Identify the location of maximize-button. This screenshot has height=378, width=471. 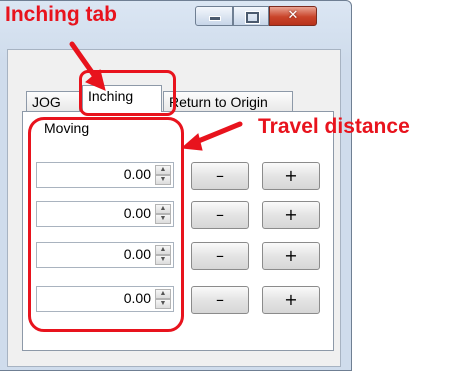
(251, 16).